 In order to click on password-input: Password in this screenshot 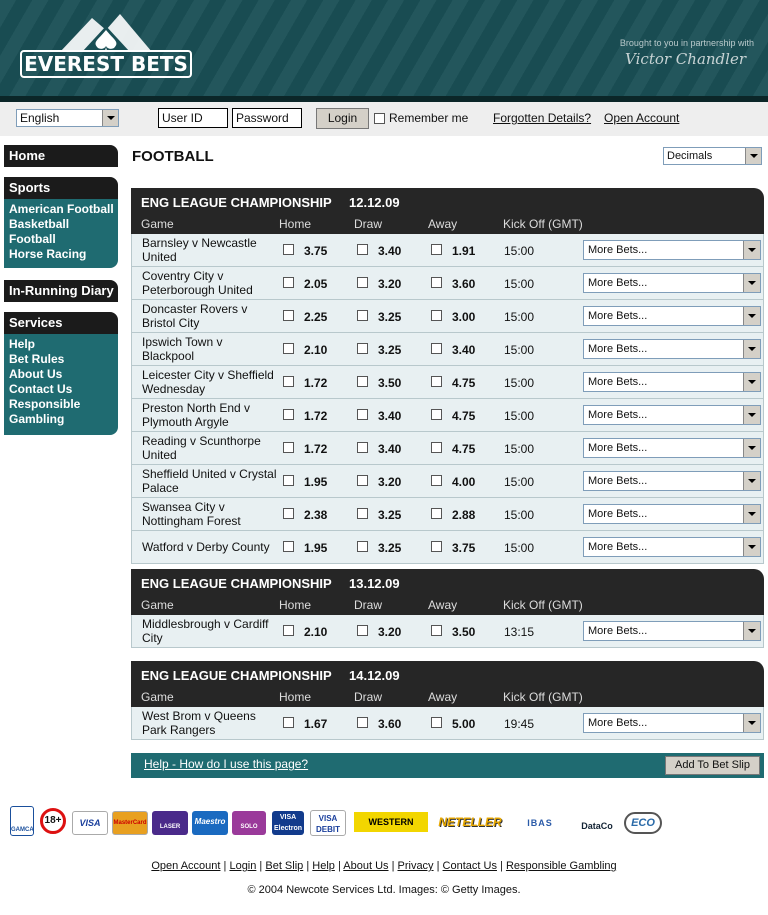, I will do `click(267, 118)`.